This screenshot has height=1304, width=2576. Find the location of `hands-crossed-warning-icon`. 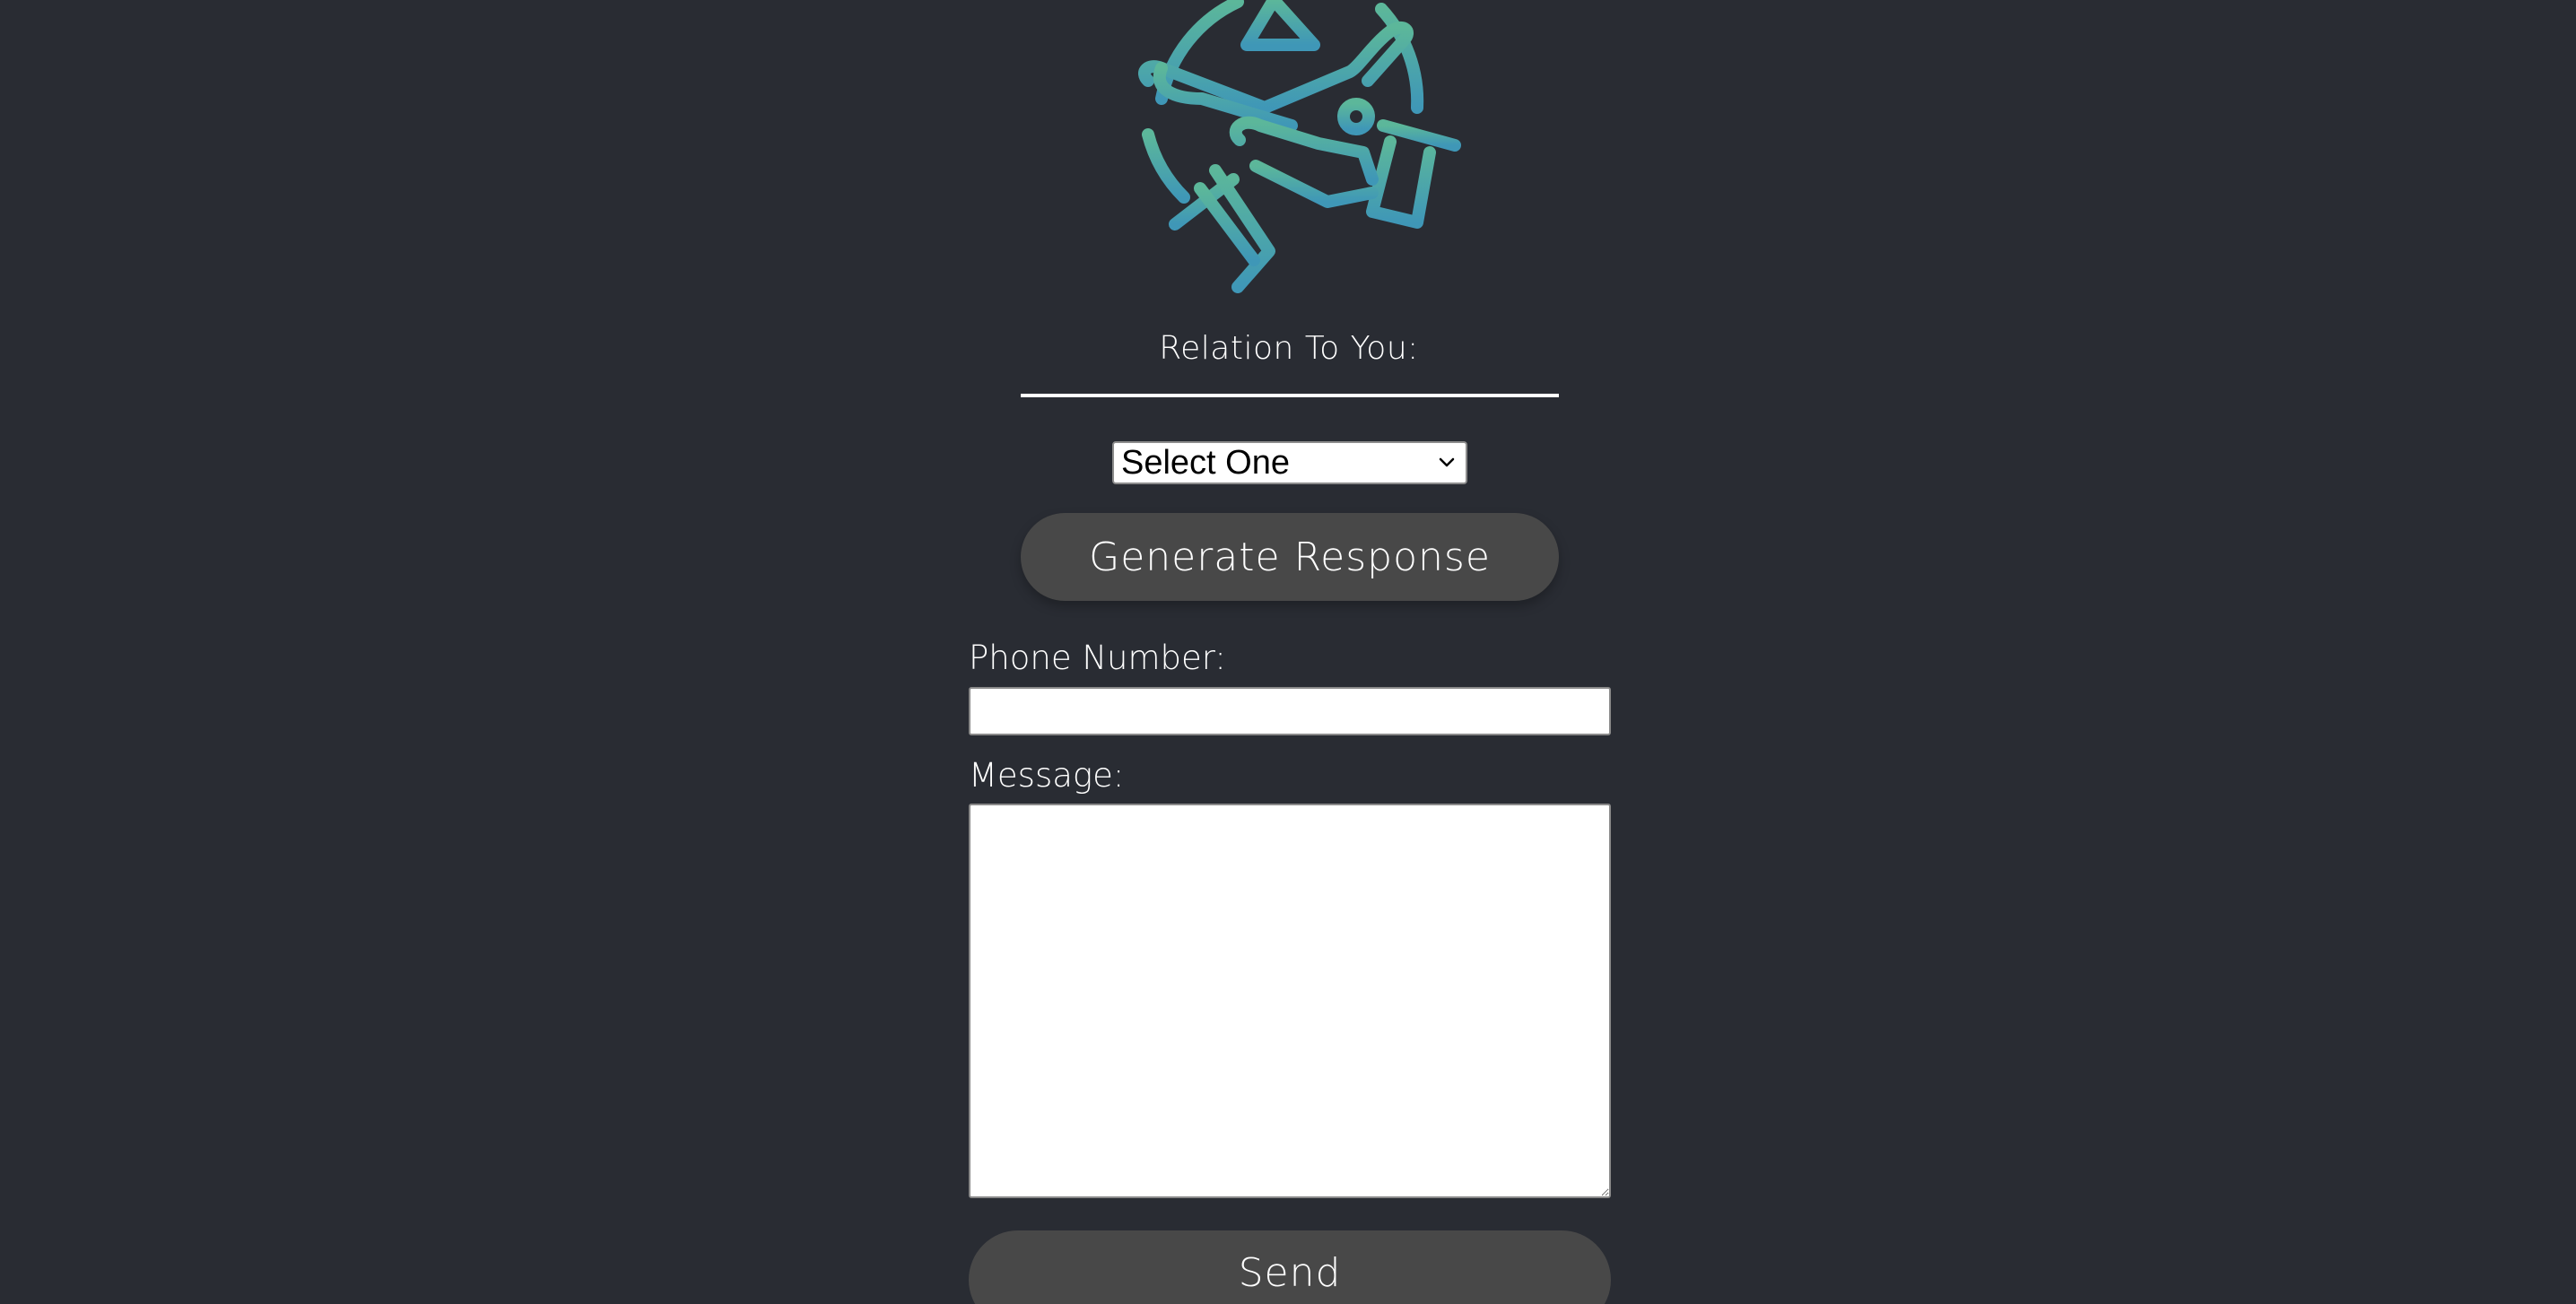

hands-crossed-warning-icon is located at coordinates (1299, 146).